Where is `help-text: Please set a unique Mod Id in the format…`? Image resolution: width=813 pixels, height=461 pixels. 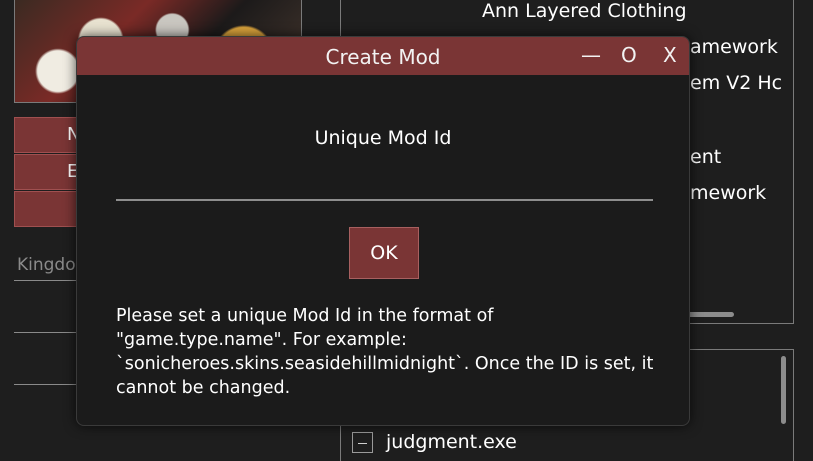
help-text: Please set a unique Mod Id in the format… is located at coordinates (385, 352).